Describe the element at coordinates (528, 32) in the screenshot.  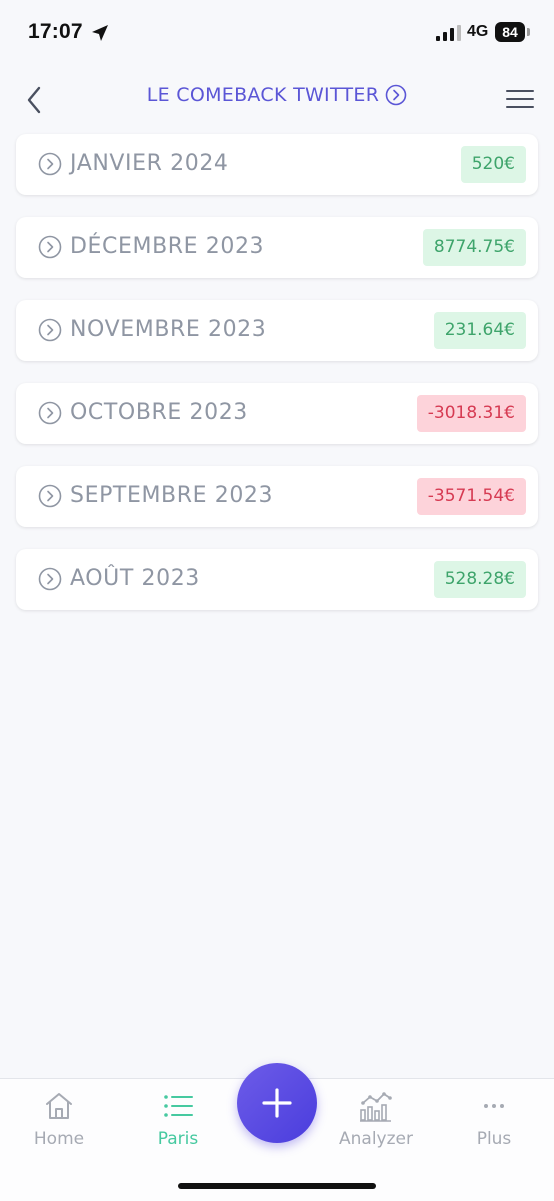
I see `battery-cap` at that location.